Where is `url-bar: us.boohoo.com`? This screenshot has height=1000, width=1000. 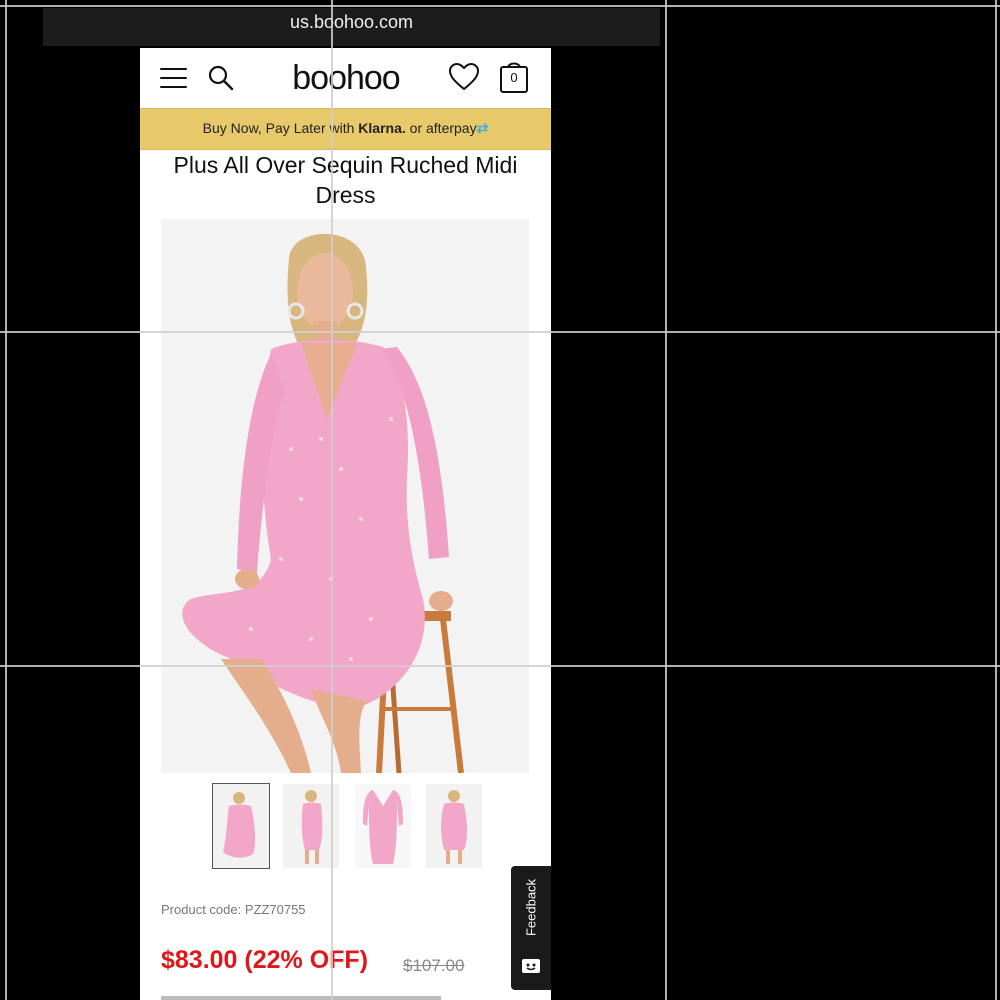
url-bar: us.boohoo.com is located at coordinates (351, 27).